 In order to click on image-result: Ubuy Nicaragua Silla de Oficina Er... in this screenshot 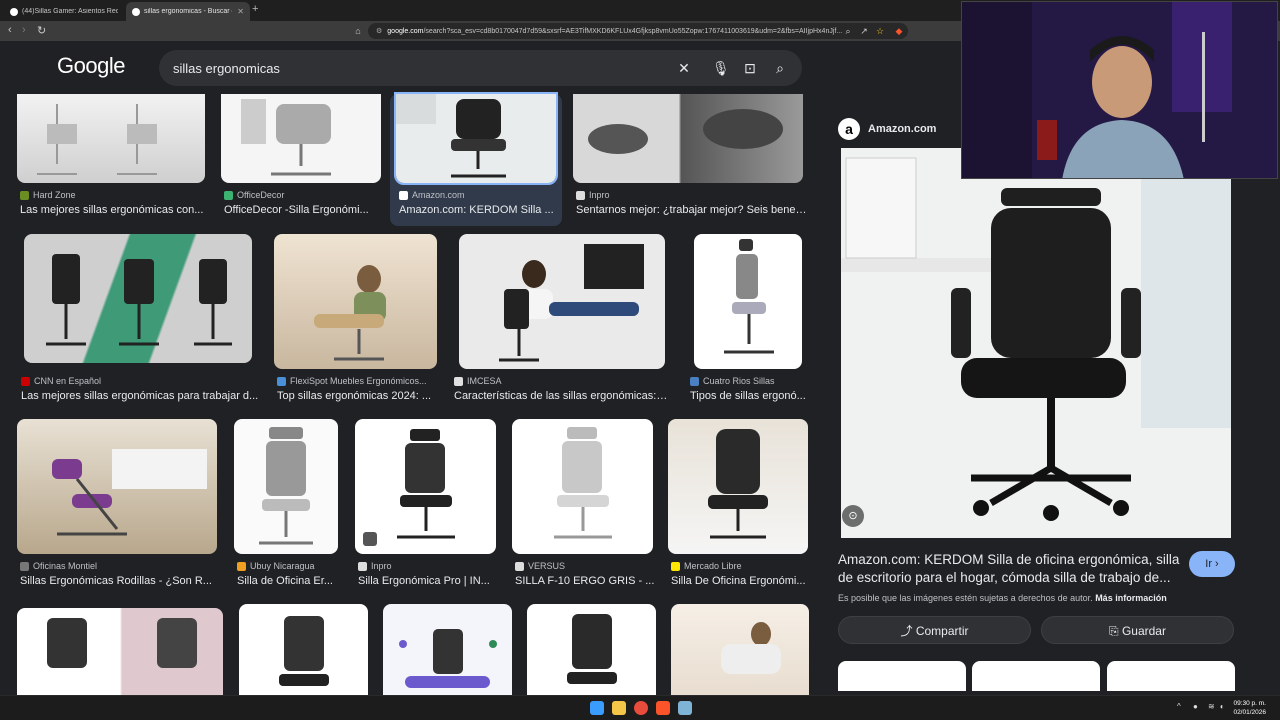, I will do `click(287, 504)`.